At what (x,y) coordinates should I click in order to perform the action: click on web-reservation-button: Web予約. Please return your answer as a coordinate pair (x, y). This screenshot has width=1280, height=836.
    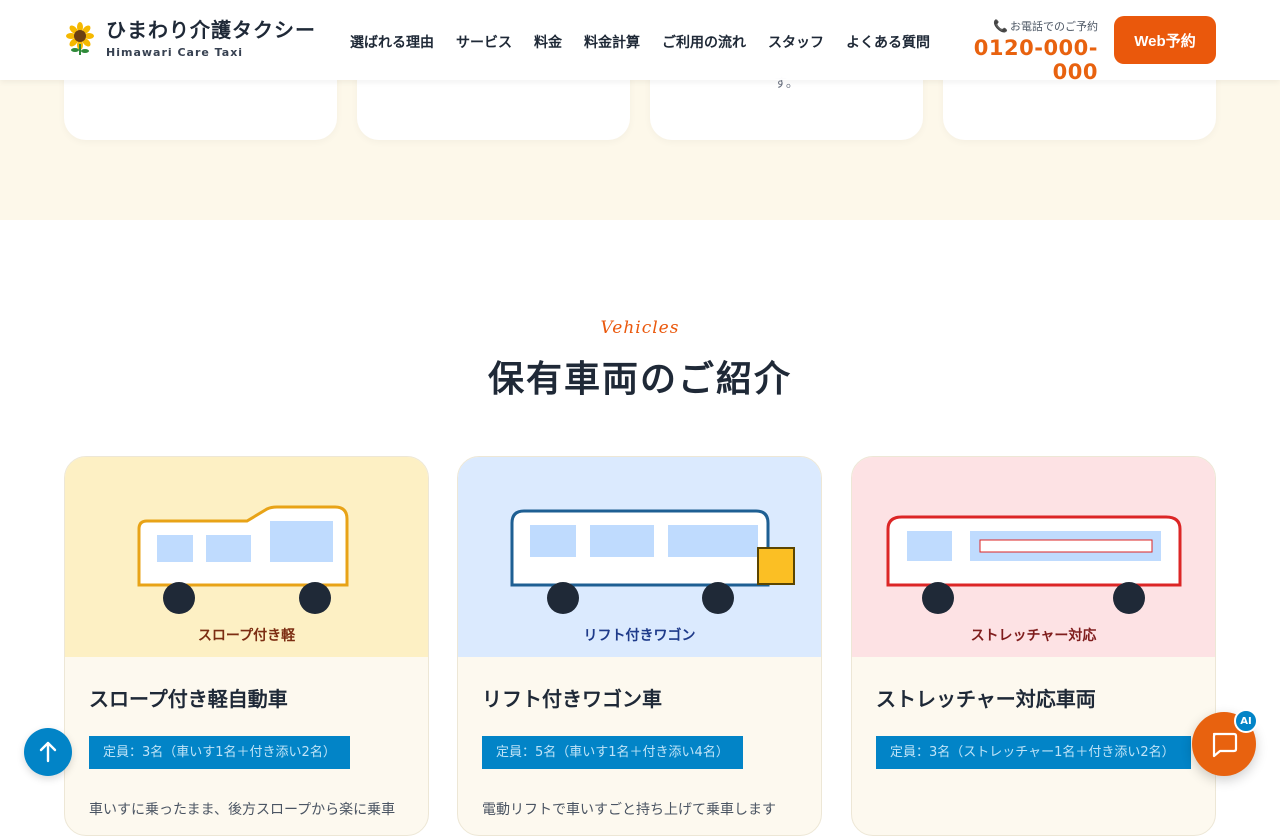
    Looking at the image, I should click on (1165, 40).